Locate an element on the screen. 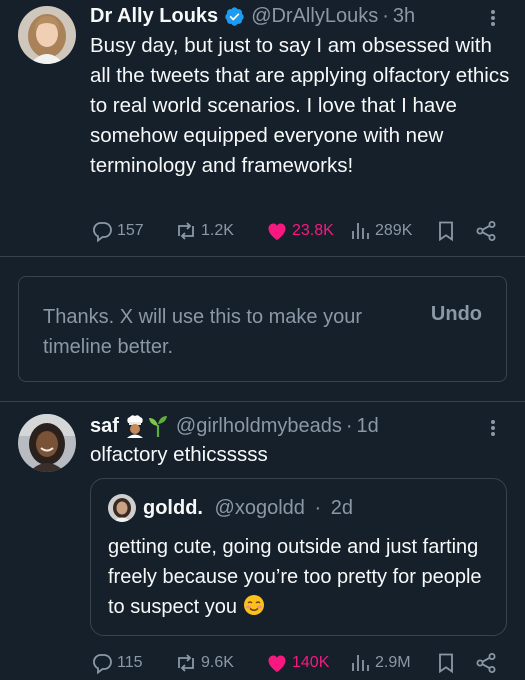 Image resolution: width=525 pixels, height=680 pixels. like-button: 140K is located at coordinates (297, 663).